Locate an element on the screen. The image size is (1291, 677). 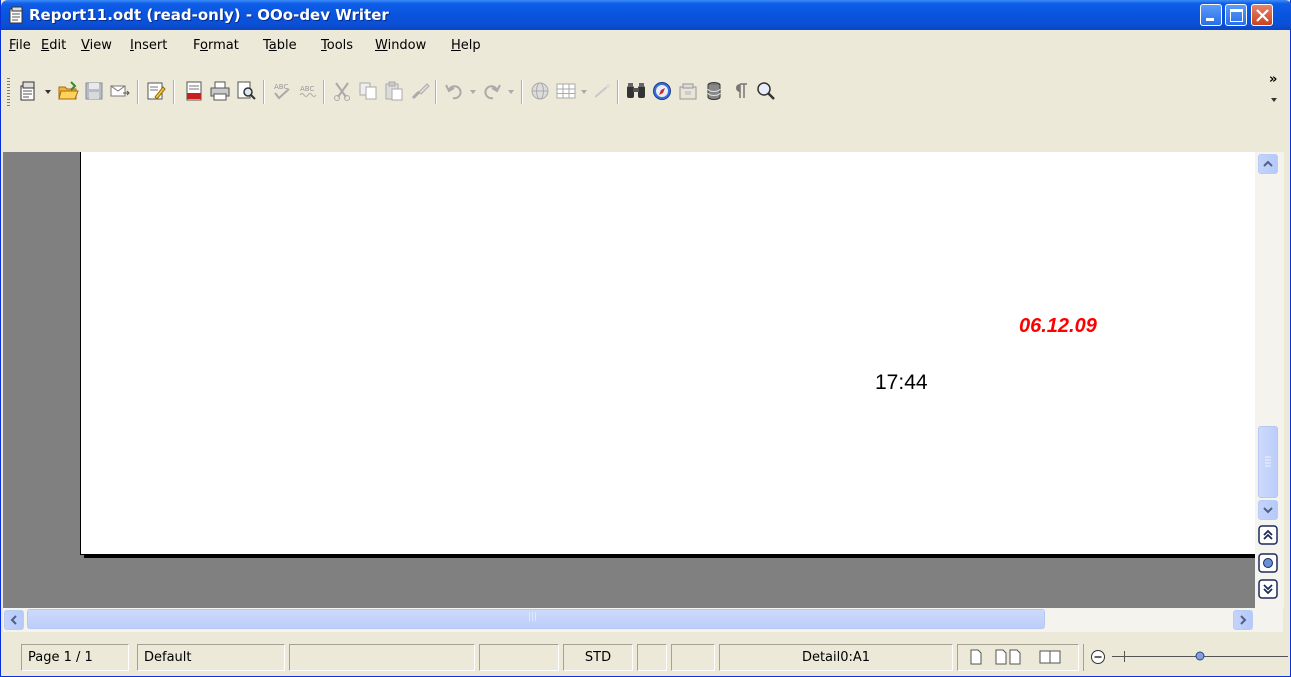
status-cell: Detail0:A1 is located at coordinates (836, 657).